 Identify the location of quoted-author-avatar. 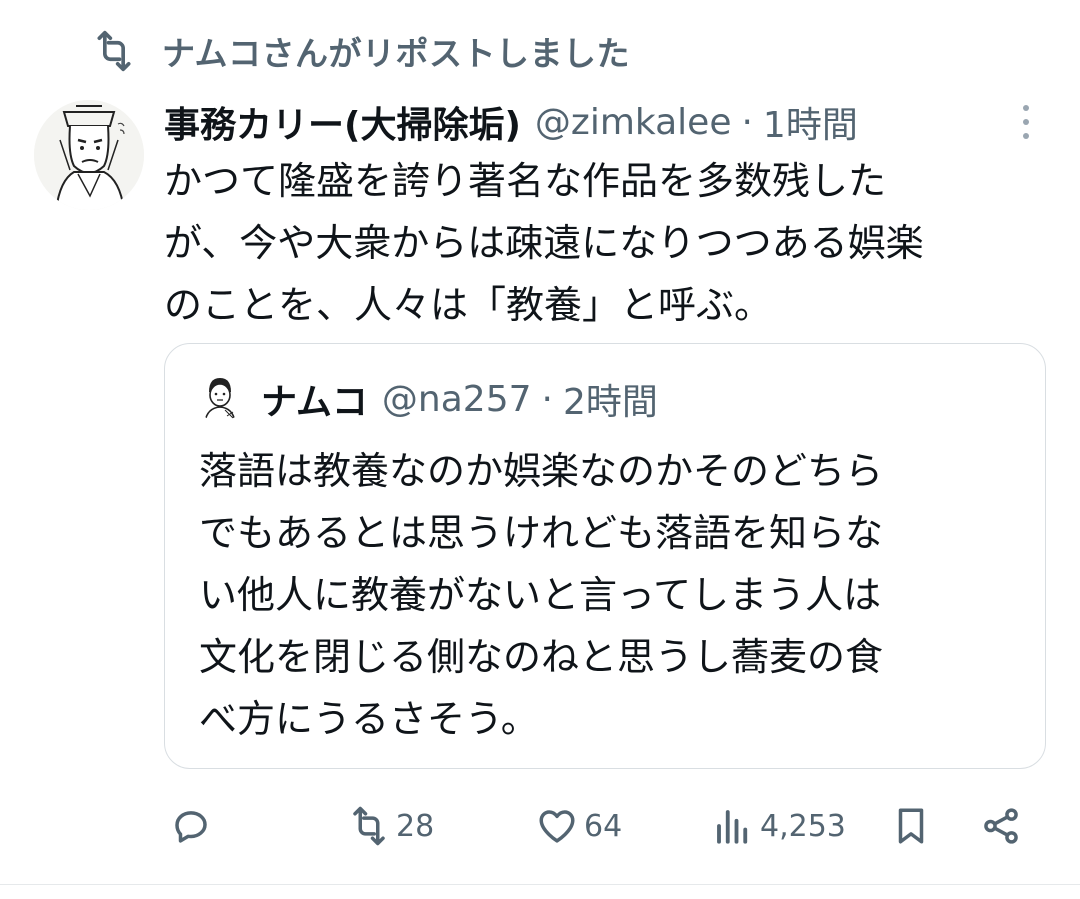
(220, 397).